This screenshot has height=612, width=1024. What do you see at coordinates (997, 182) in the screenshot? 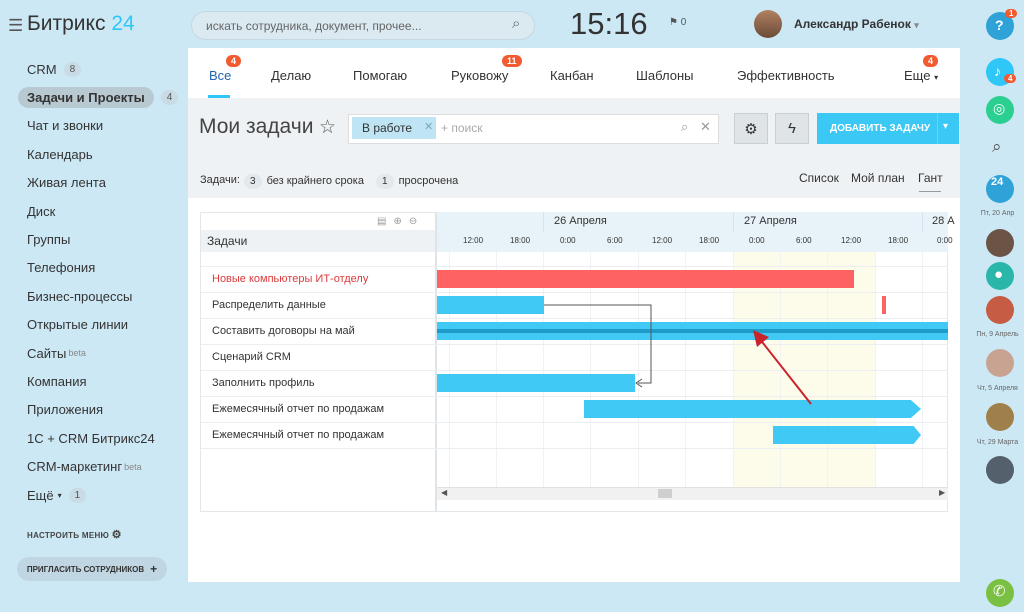
I see `calendar-day: 24` at bounding box center [997, 182].